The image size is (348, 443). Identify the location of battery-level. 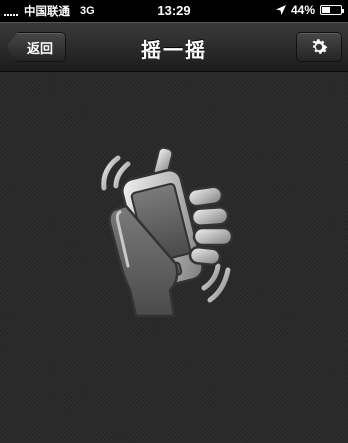
(326, 10).